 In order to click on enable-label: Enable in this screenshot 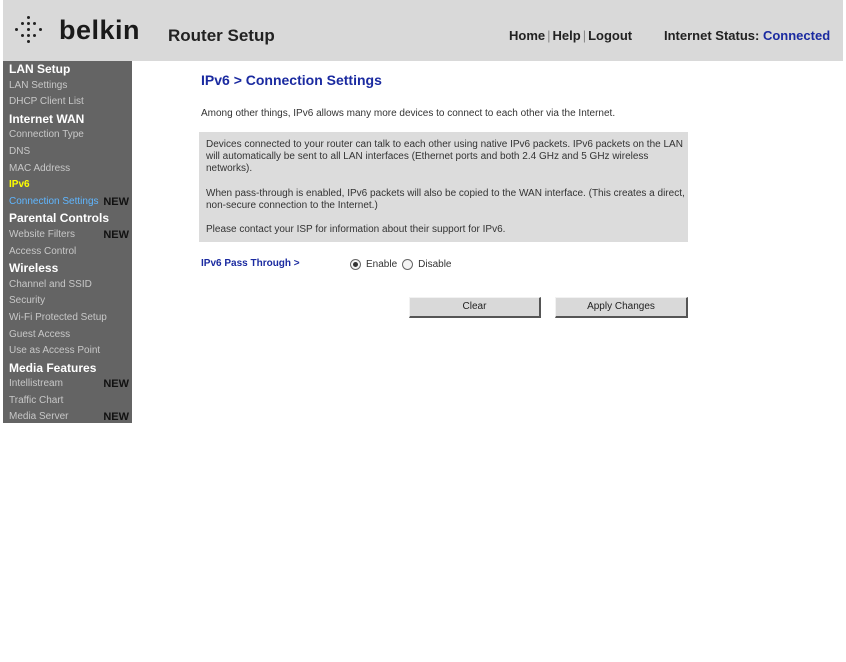, I will do `click(381, 264)`.